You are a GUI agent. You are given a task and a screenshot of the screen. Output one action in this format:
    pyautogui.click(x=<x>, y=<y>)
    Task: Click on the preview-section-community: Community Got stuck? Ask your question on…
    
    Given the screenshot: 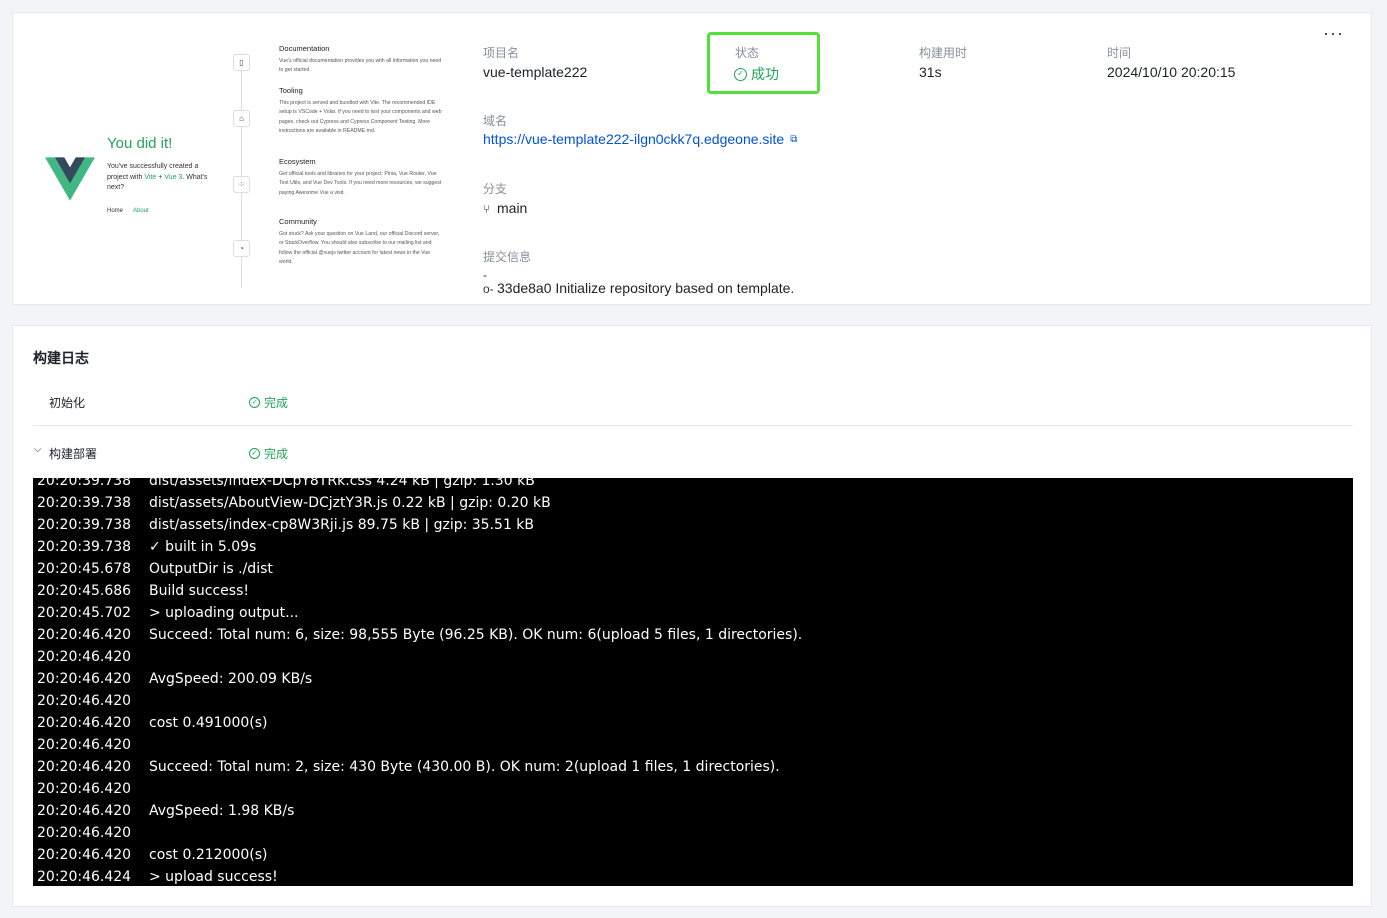 What is the action you would take?
    pyautogui.click(x=359, y=241)
    